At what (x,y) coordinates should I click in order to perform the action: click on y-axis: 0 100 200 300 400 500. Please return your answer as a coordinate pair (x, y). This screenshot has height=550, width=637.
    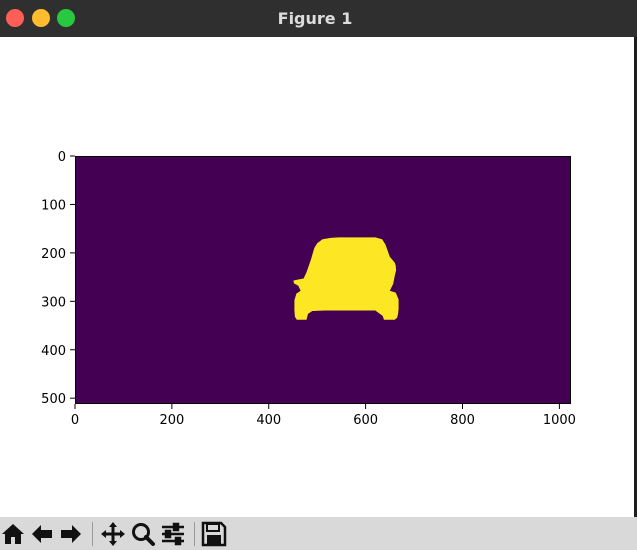
    Looking at the image, I should click on (58, 278).